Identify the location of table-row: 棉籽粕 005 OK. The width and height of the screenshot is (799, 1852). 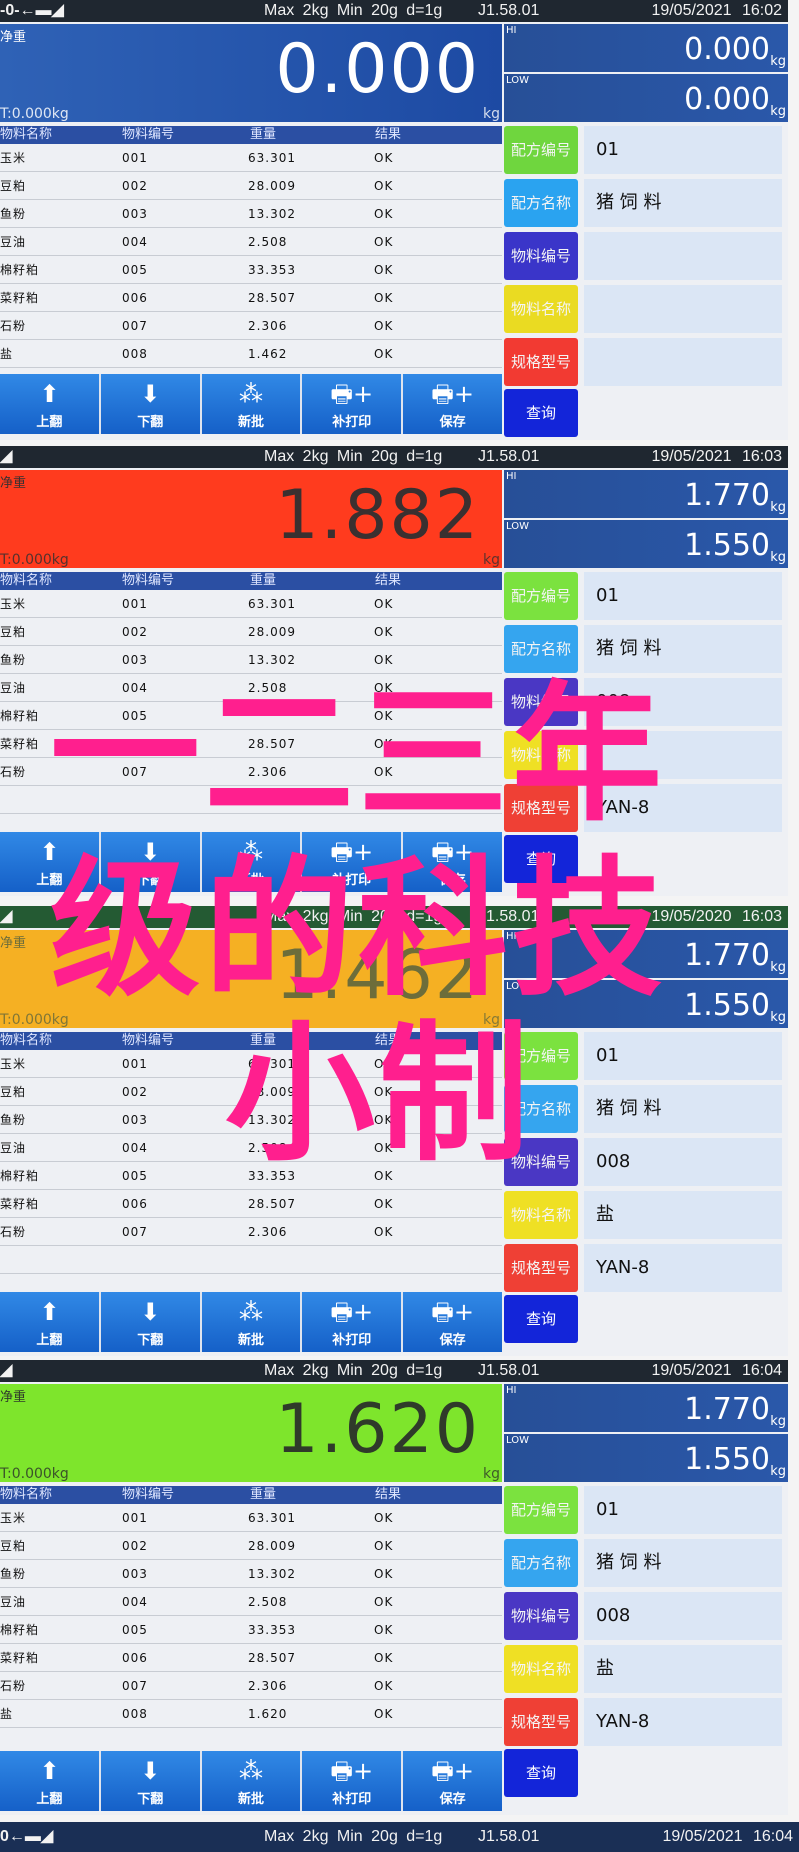
(251, 716).